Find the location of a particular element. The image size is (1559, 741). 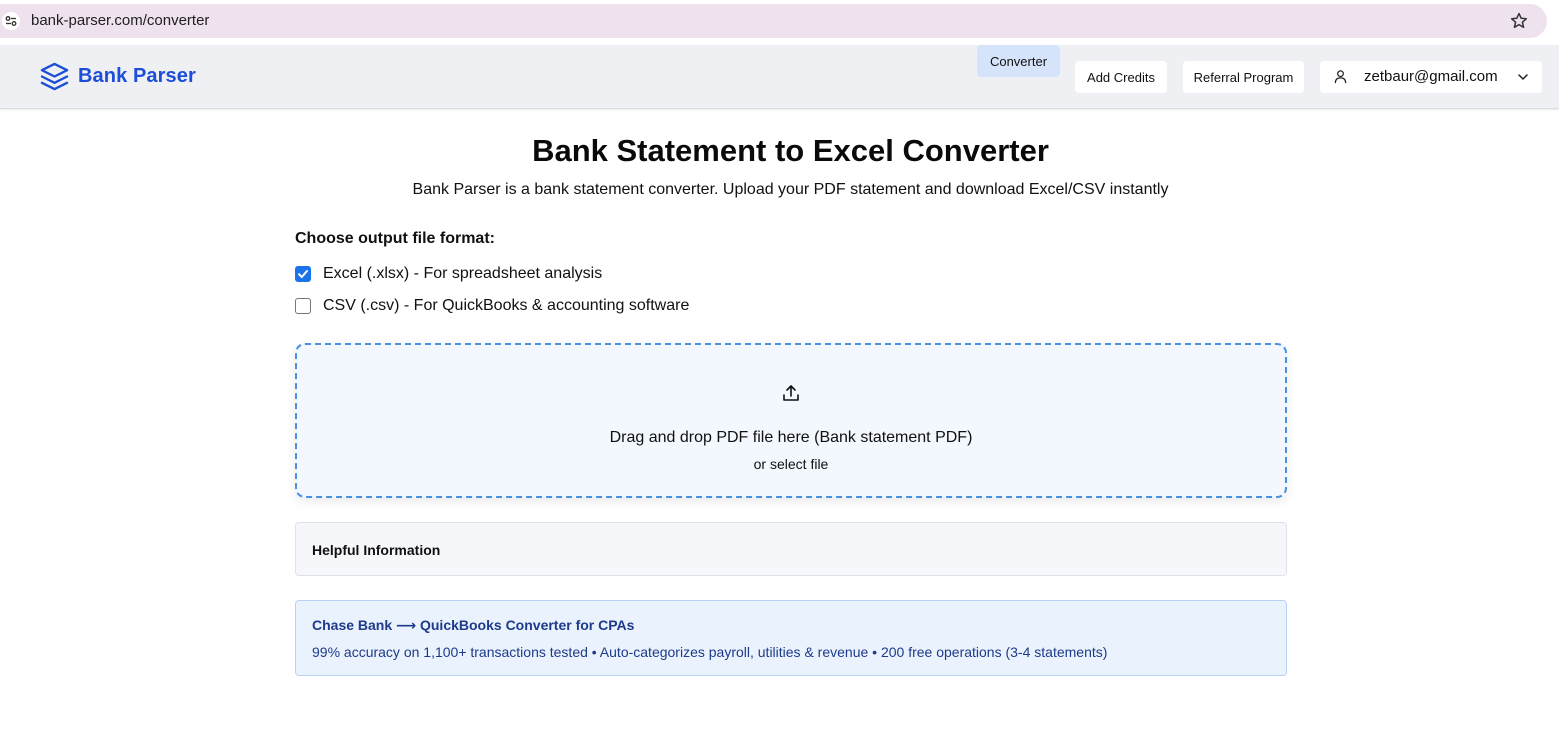

page-title: Bank Statement to Excel Converter is located at coordinates (790, 150).